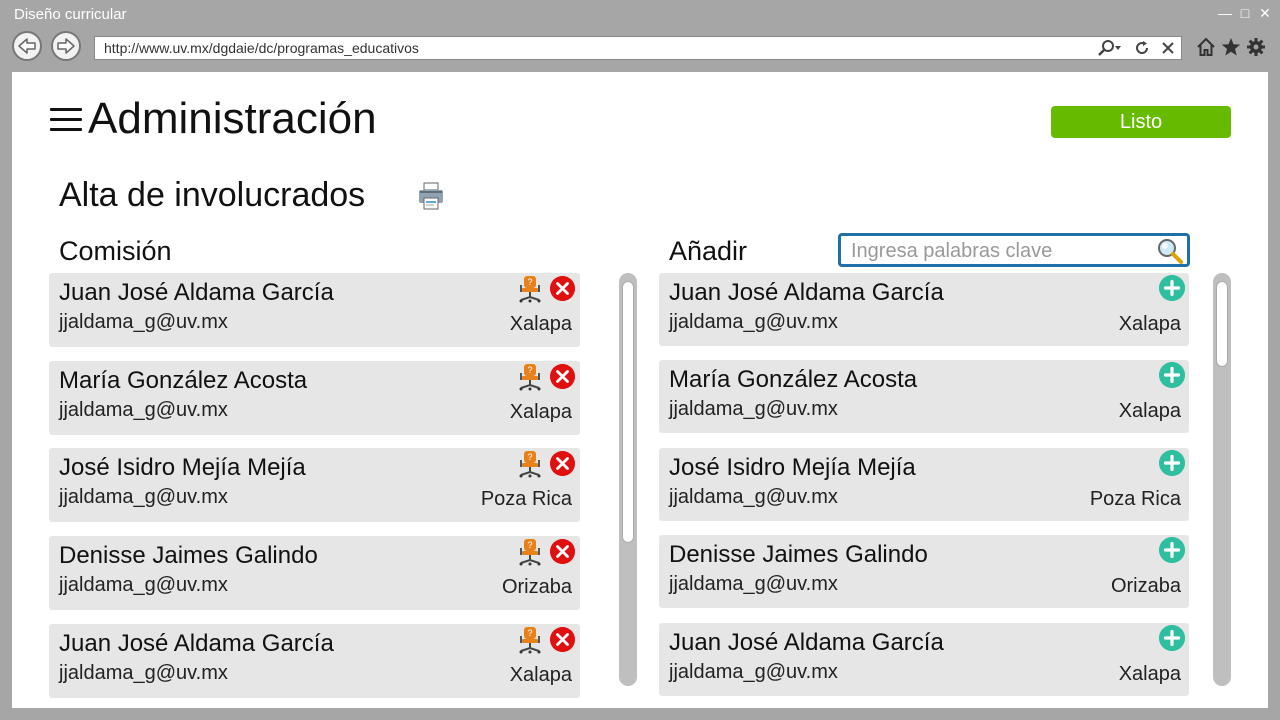 The height and width of the screenshot is (720, 1280). Describe the element at coordinates (1110, 48) in the screenshot. I see `search-dropdown-icon` at that location.